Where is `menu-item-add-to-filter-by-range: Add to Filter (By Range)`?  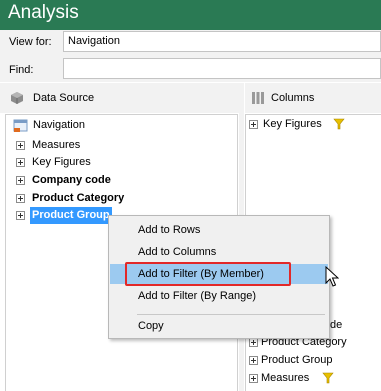 menu-item-add-to-filter-by-range: Add to Filter (By Range) is located at coordinates (219, 296).